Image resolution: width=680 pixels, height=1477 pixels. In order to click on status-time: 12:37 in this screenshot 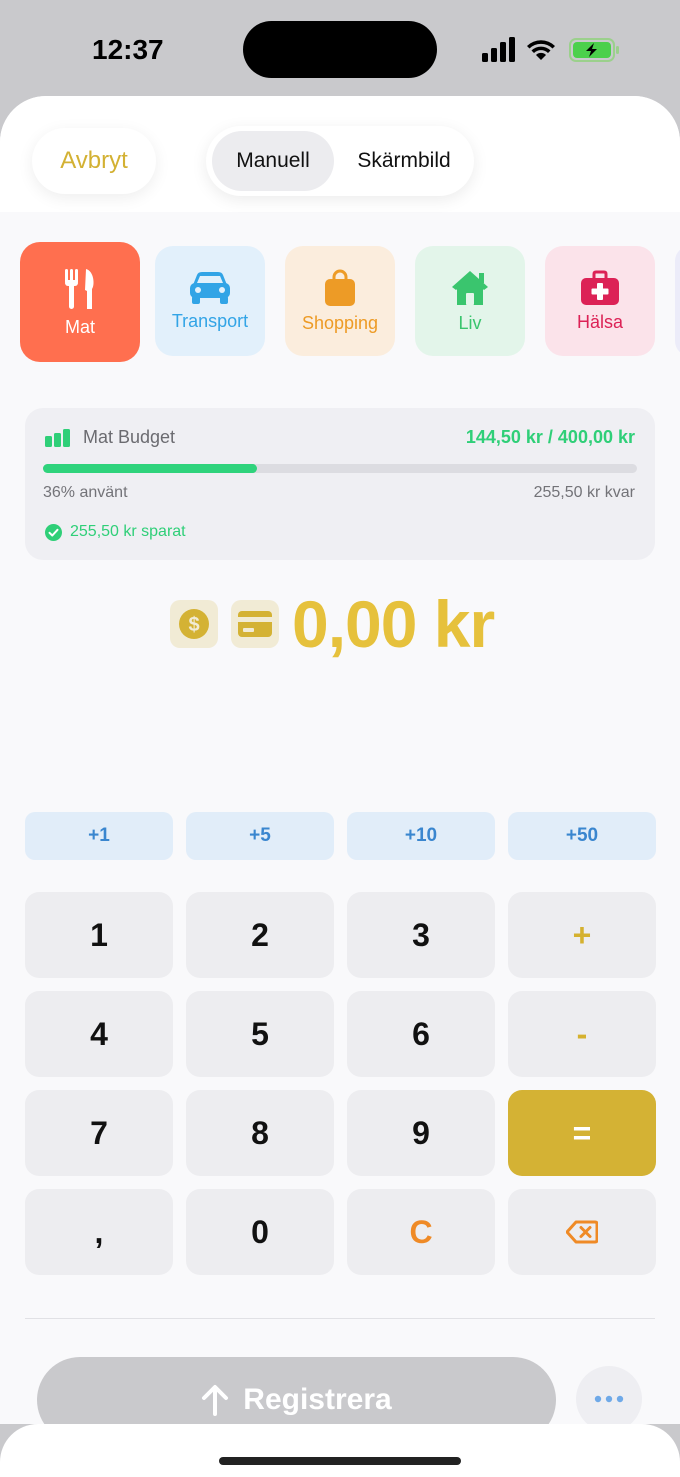, I will do `click(128, 49)`.